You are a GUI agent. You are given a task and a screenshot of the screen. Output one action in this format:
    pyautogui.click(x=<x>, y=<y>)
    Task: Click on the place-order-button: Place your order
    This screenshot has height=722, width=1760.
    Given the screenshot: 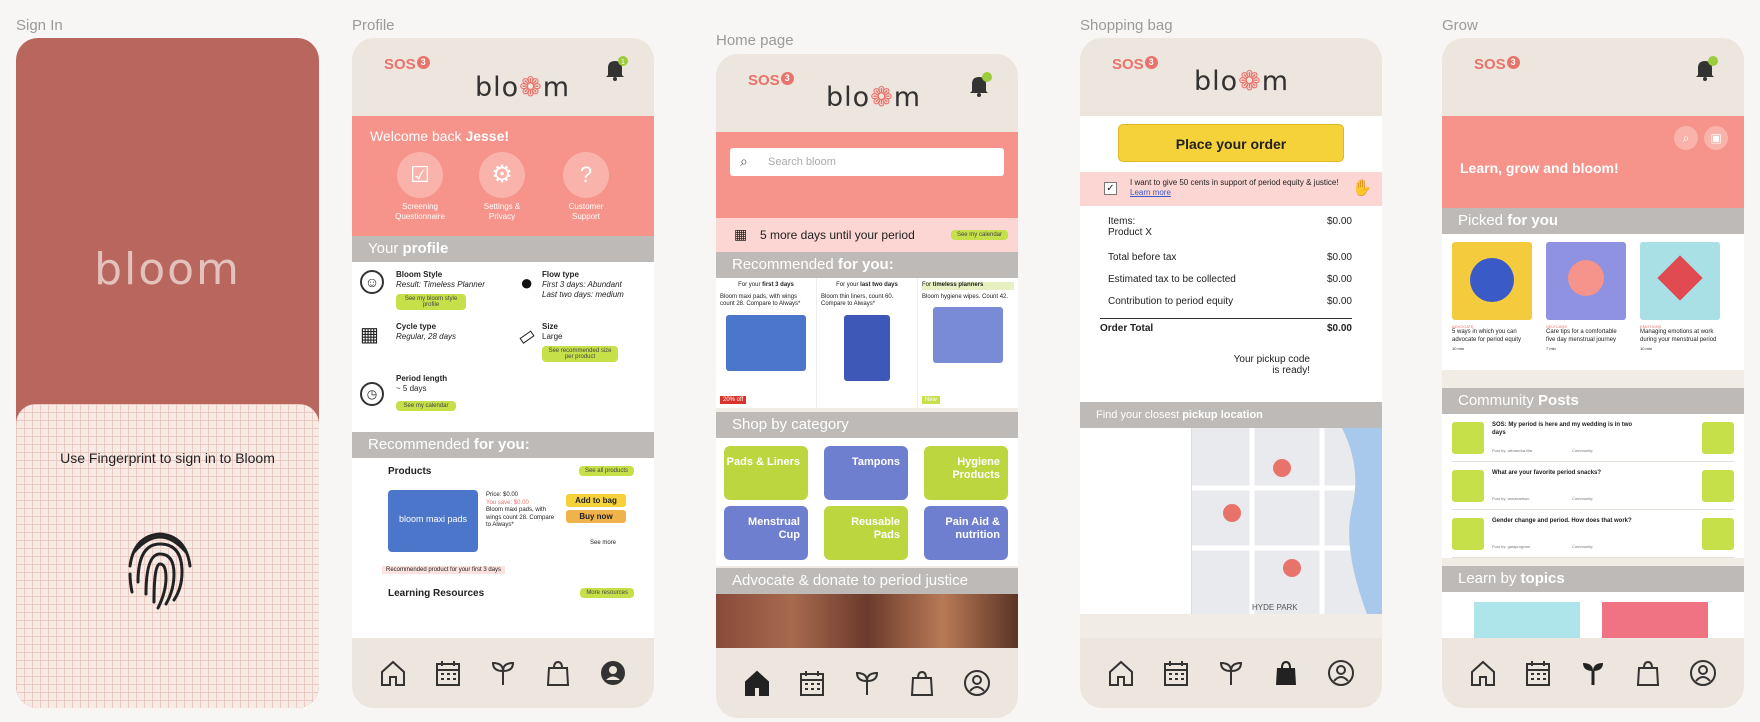 What is the action you would take?
    pyautogui.click(x=1231, y=143)
    